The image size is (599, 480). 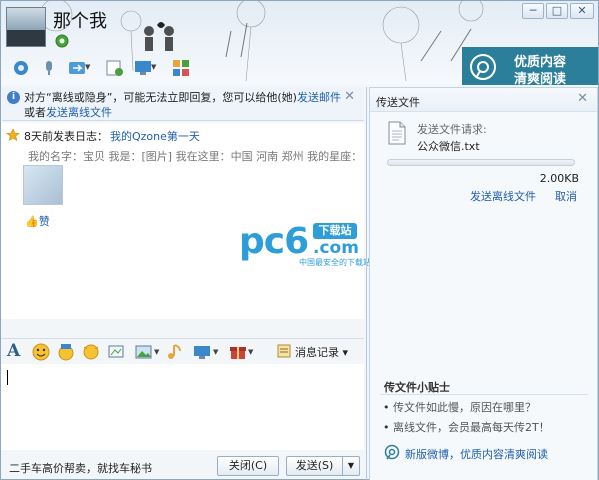 I want to click on notice-text: 对方“离线或隐身”，可能无法立即回复，您可以给他(她), so click(x=160, y=97).